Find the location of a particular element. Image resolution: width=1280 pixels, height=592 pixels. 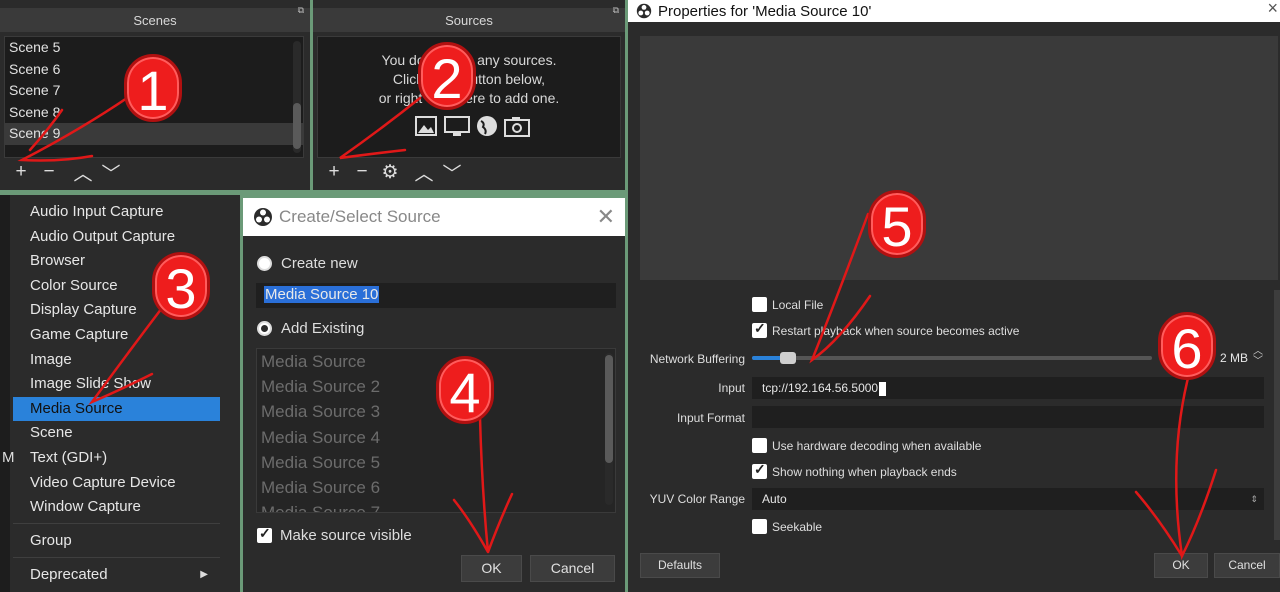

existing-list-scrollbar is located at coordinates (609, 429).